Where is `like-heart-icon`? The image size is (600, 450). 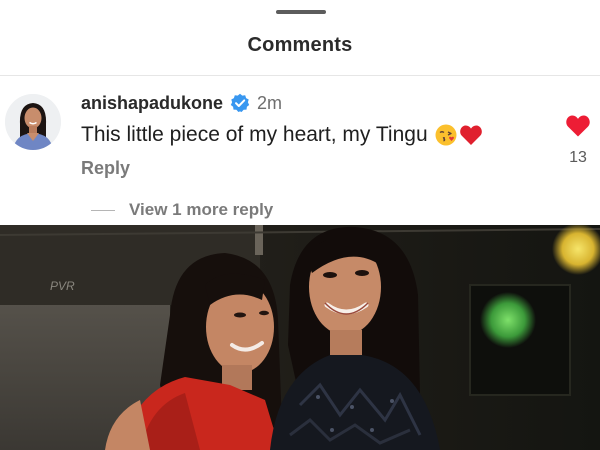 like-heart-icon is located at coordinates (578, 126).